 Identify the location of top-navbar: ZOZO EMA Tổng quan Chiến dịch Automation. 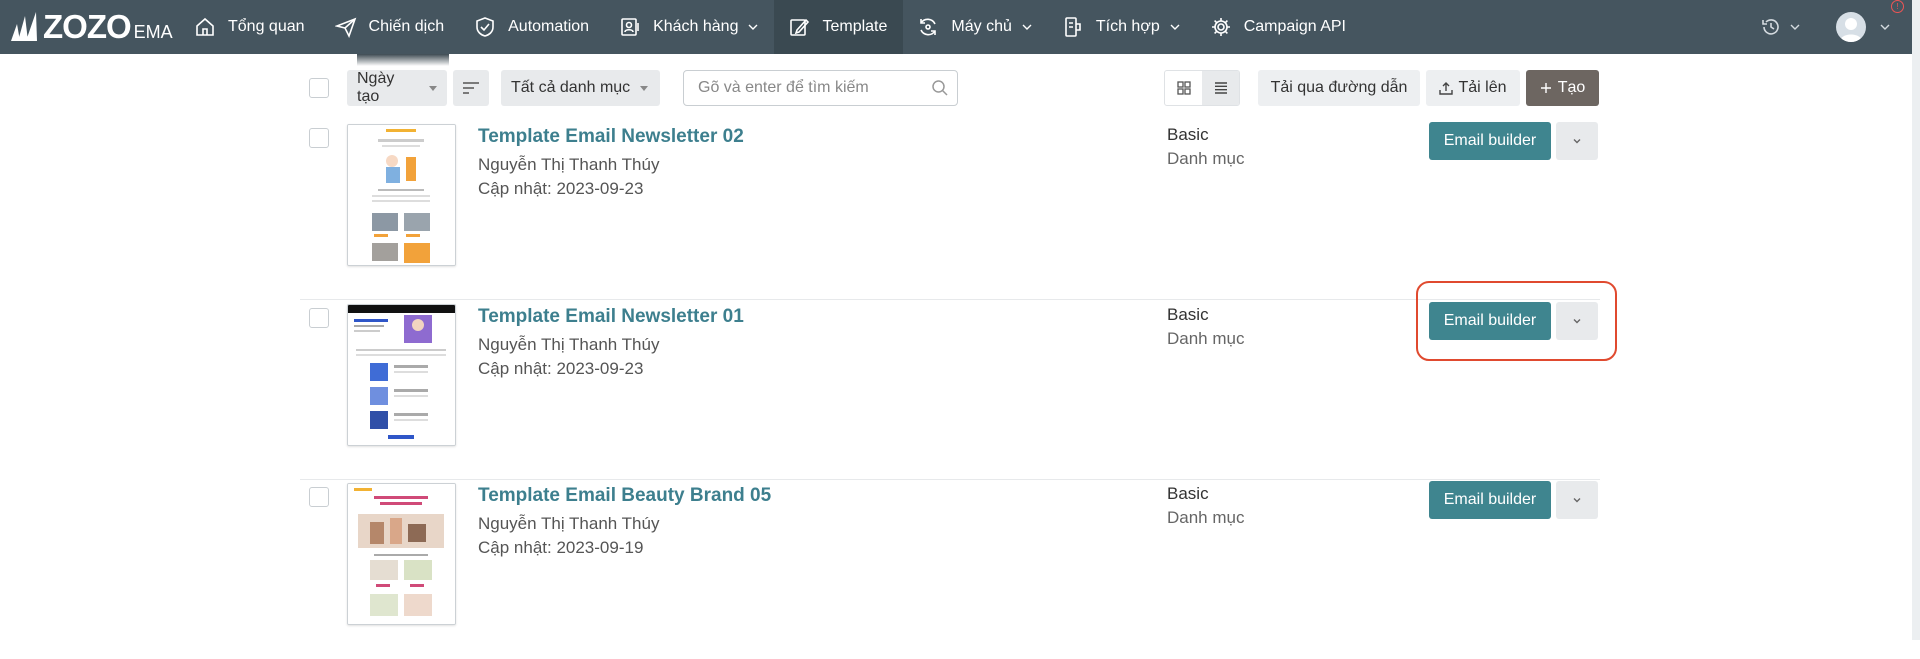
(960, 27).